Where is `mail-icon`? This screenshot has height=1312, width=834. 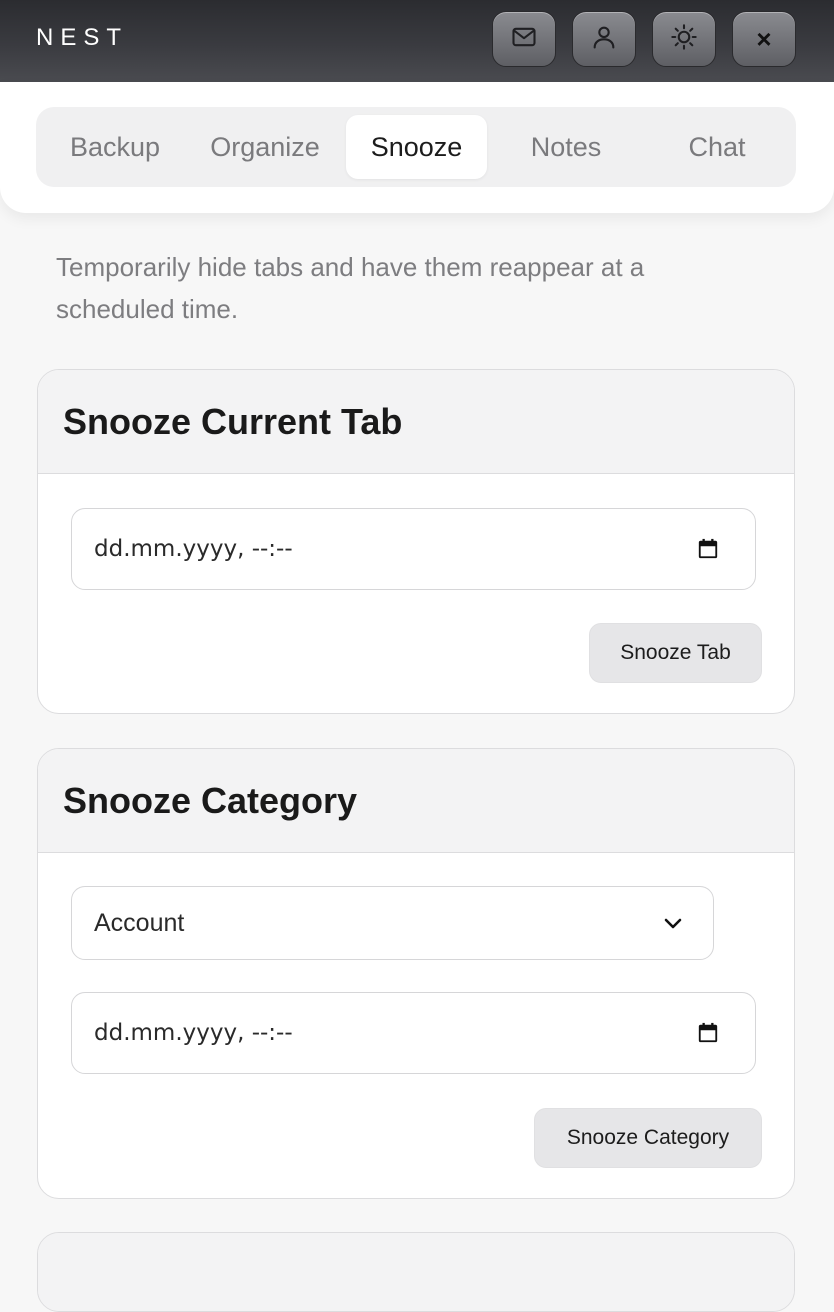
mail-icon is located at coordinates (524, 39).